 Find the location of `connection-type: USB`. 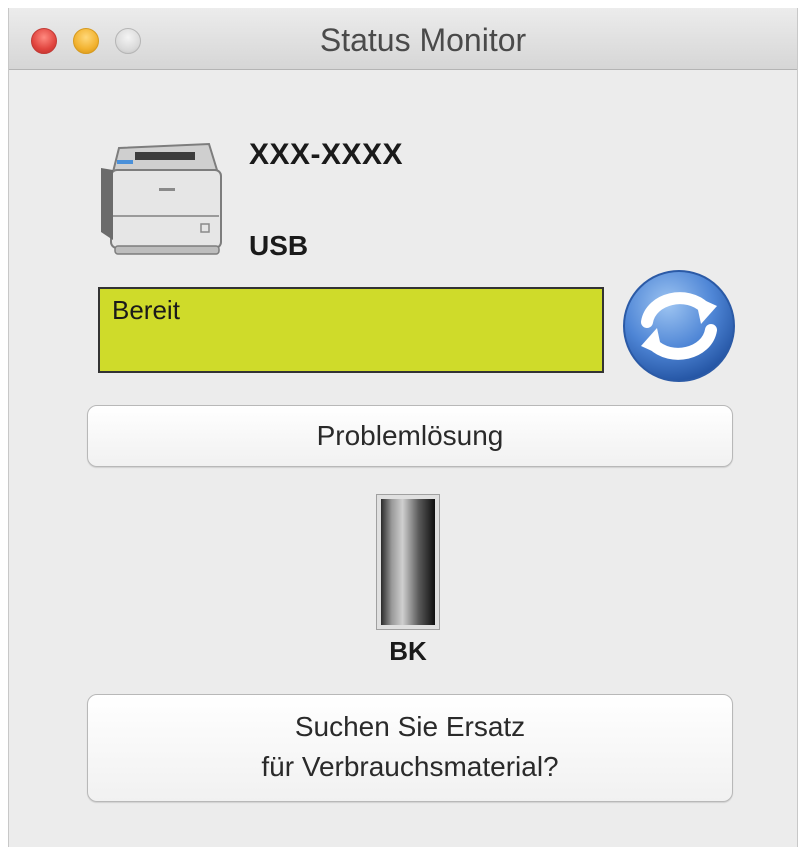

connection-type: USB is located at coordinates (279, 245).